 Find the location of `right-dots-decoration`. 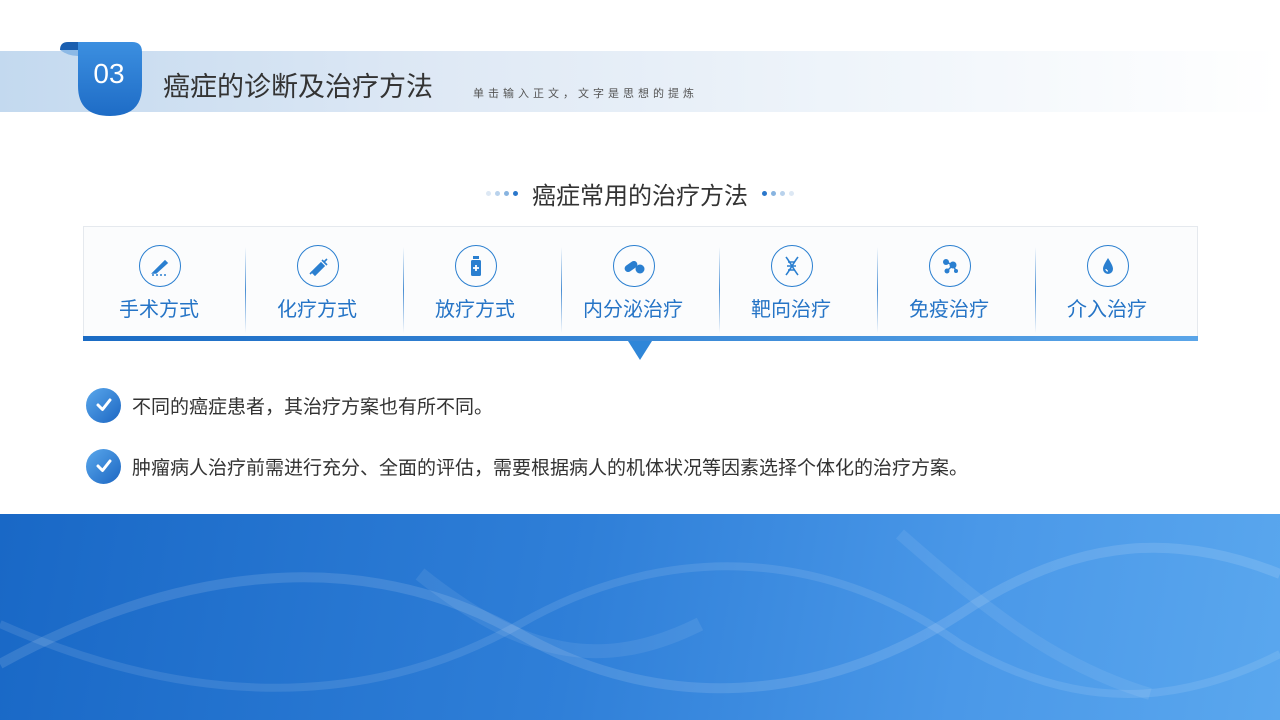

right-dots-decoration is located at coordinates (778, 193).